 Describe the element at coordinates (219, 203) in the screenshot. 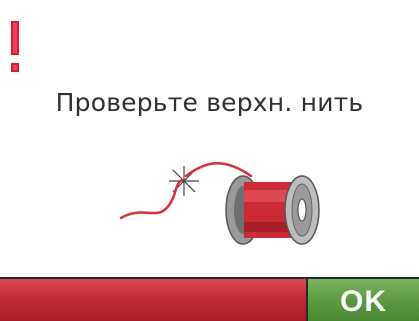

I see `thread-spool-icon` at that location.